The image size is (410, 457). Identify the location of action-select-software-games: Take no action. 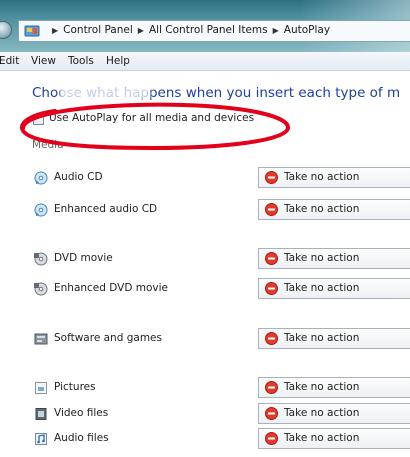
(334, 338).